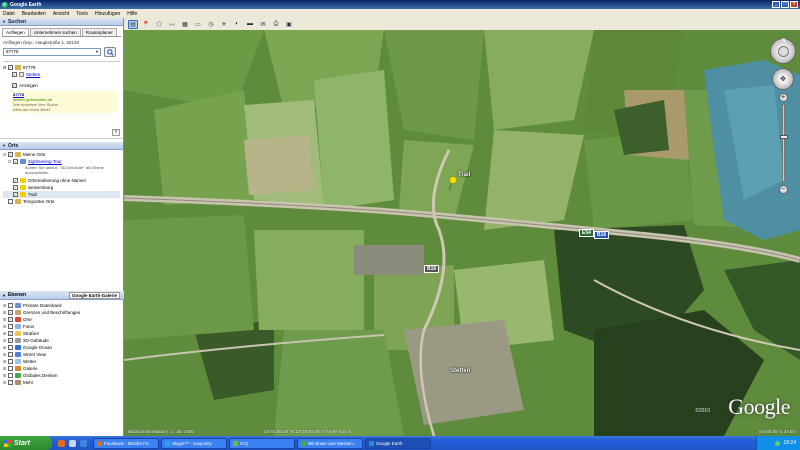 The image size is (800, 450). What do you see at coordinates (72, 443) in the screenshot?
I see `show-desktop-icon` at bounding box center [72, 443].